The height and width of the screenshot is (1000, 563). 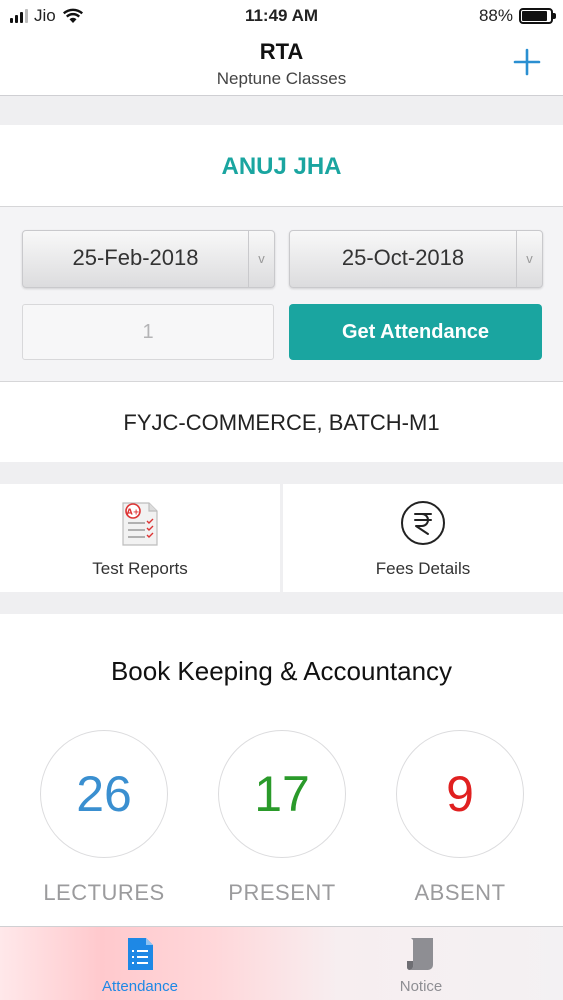 What do you see at coordinates (423, 568) in the screenshot?
I see `fees-details-label: Fees Details` at bounding box center [423, 568].